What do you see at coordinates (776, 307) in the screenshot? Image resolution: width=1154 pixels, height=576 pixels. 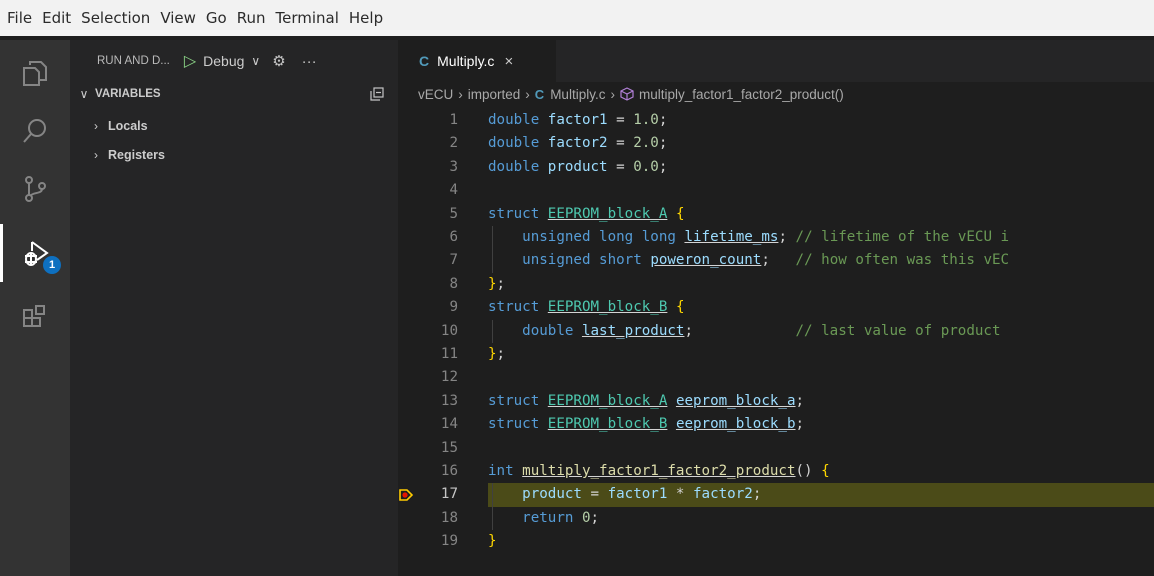 I see `code-line: 9 struct EEPROM_block_B {` at bounding box center [776, 307].